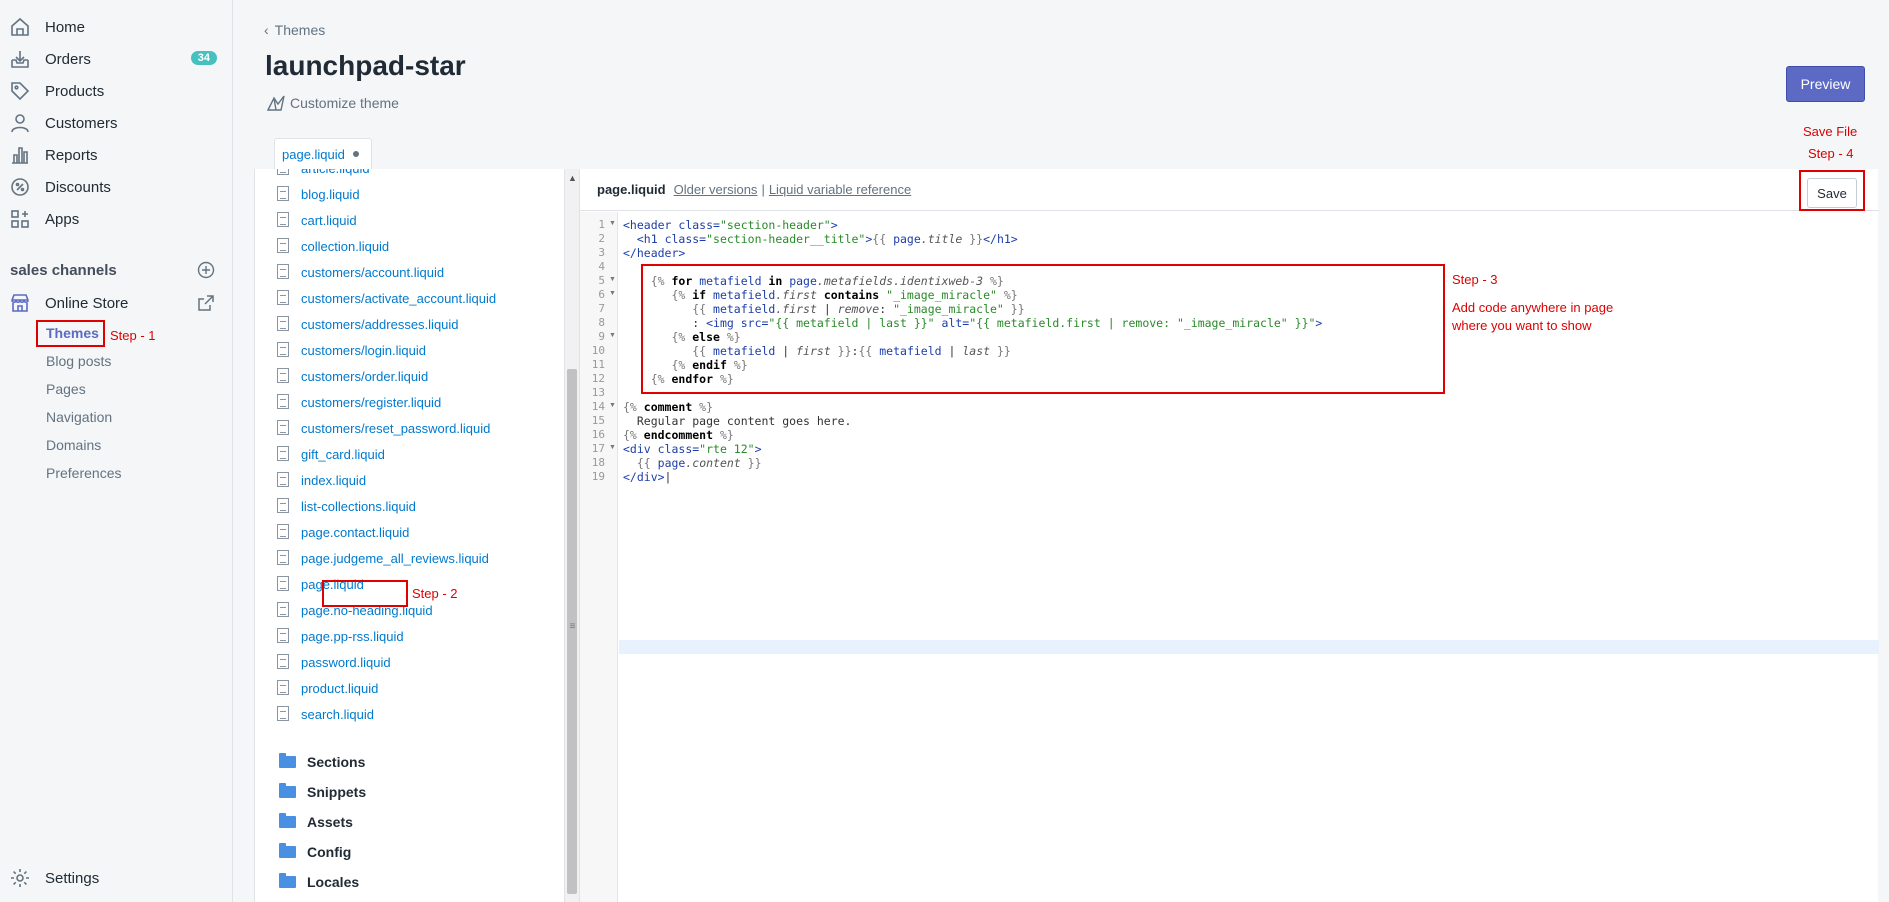 The width and height of the screenshot is (1889, 902). I want to click on store-icon, so click(20, 303).